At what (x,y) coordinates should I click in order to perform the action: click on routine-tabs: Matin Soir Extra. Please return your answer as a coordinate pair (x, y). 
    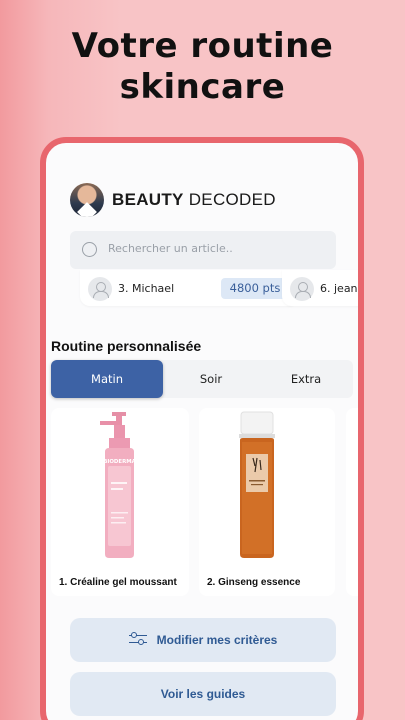
    Looking at the image, I should click on (202, 379).